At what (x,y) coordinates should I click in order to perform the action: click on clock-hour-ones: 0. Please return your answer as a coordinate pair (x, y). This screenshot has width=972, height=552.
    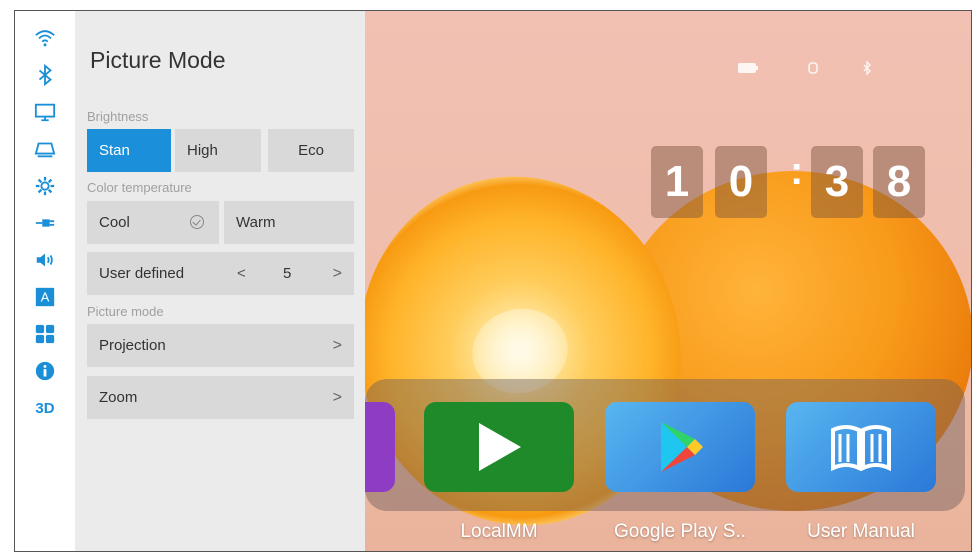
    Looking at the image, I should click on (741, 182).